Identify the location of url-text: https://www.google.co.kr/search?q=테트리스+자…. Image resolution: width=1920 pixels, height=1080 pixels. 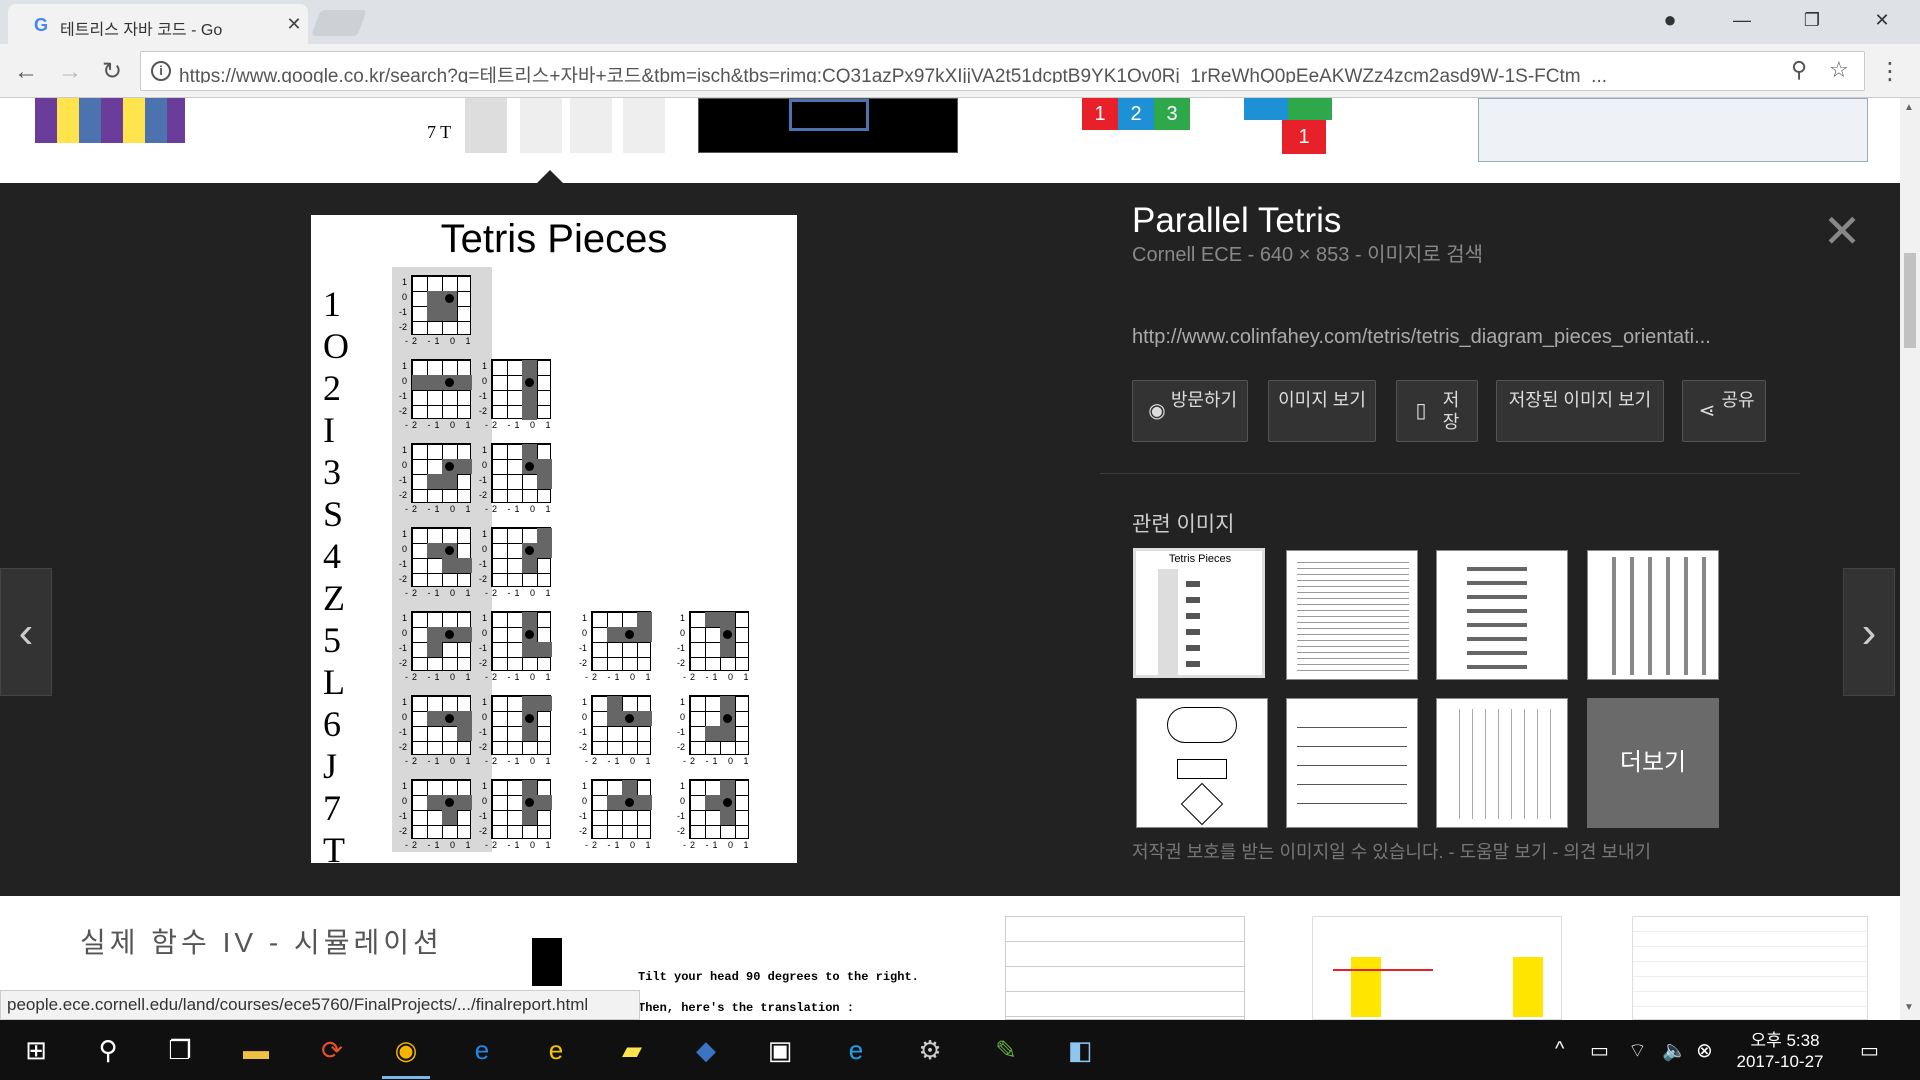
(989, 72).